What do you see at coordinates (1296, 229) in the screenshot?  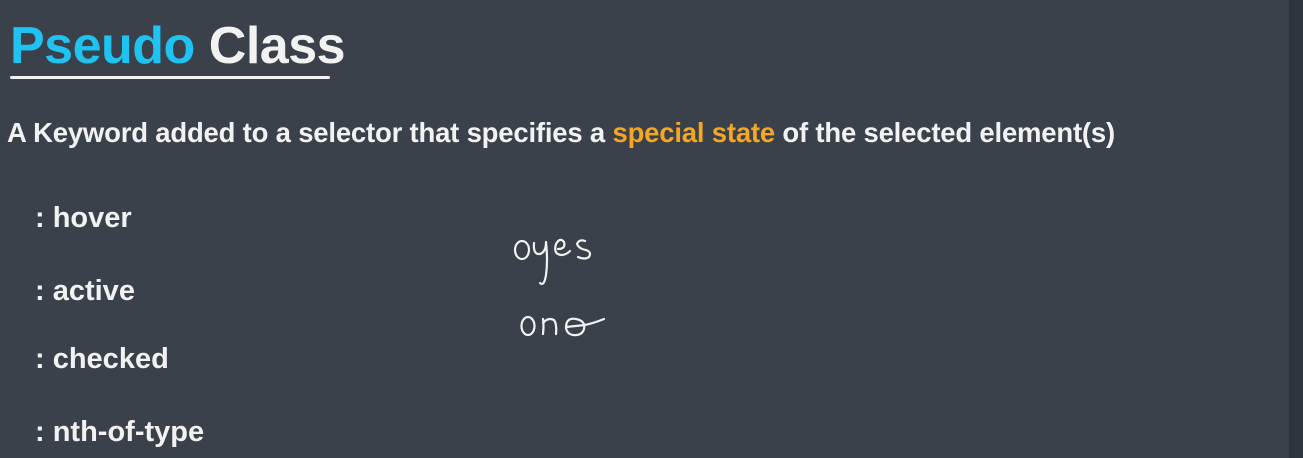 I see `right-edge-strip` at bounding box center [1296, 229].